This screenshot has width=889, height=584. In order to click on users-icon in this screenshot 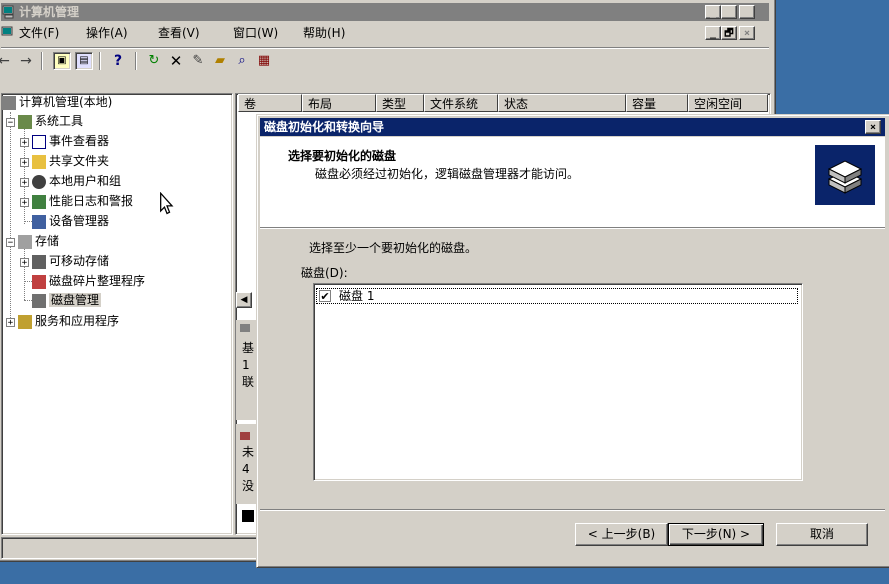, I will do `click(39, 181)`.